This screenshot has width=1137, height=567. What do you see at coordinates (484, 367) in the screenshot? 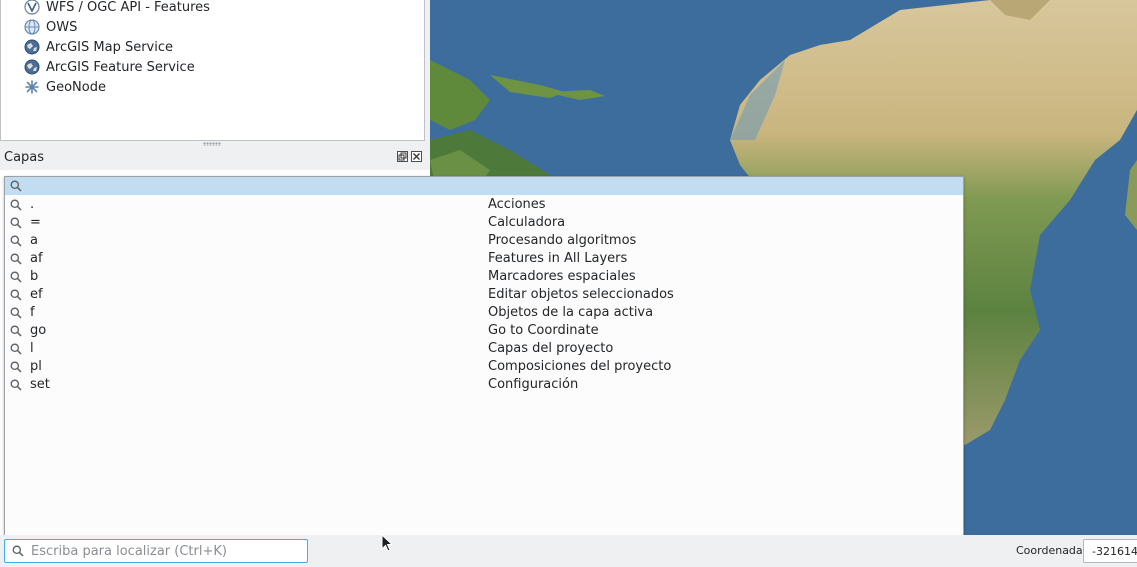
I see `locator-result-row: pl Composiciones del proyecto` at bounding box center [484, 367].